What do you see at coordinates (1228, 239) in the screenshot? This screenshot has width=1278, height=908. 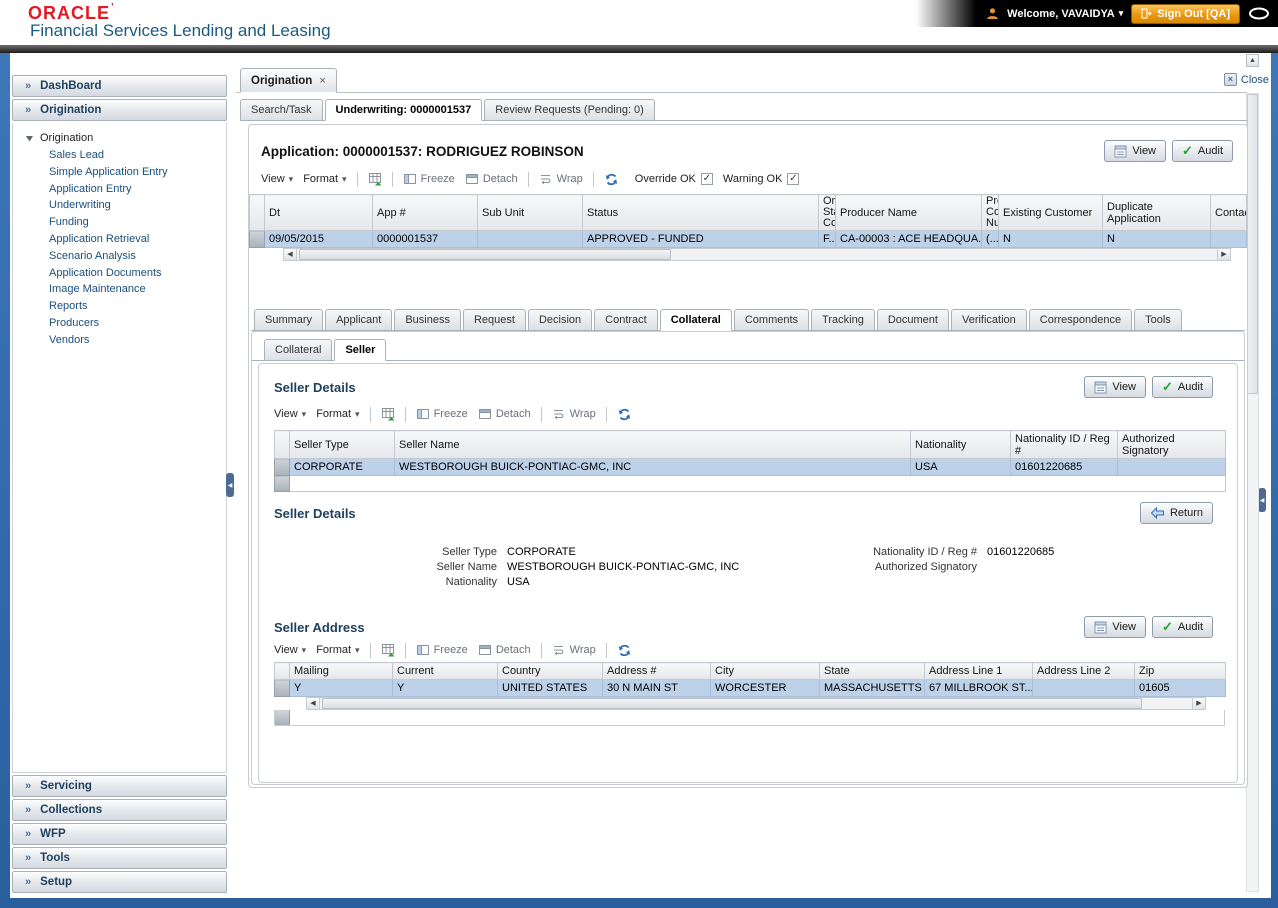 I see `cell-contact` at bounding box center [1228, 239].